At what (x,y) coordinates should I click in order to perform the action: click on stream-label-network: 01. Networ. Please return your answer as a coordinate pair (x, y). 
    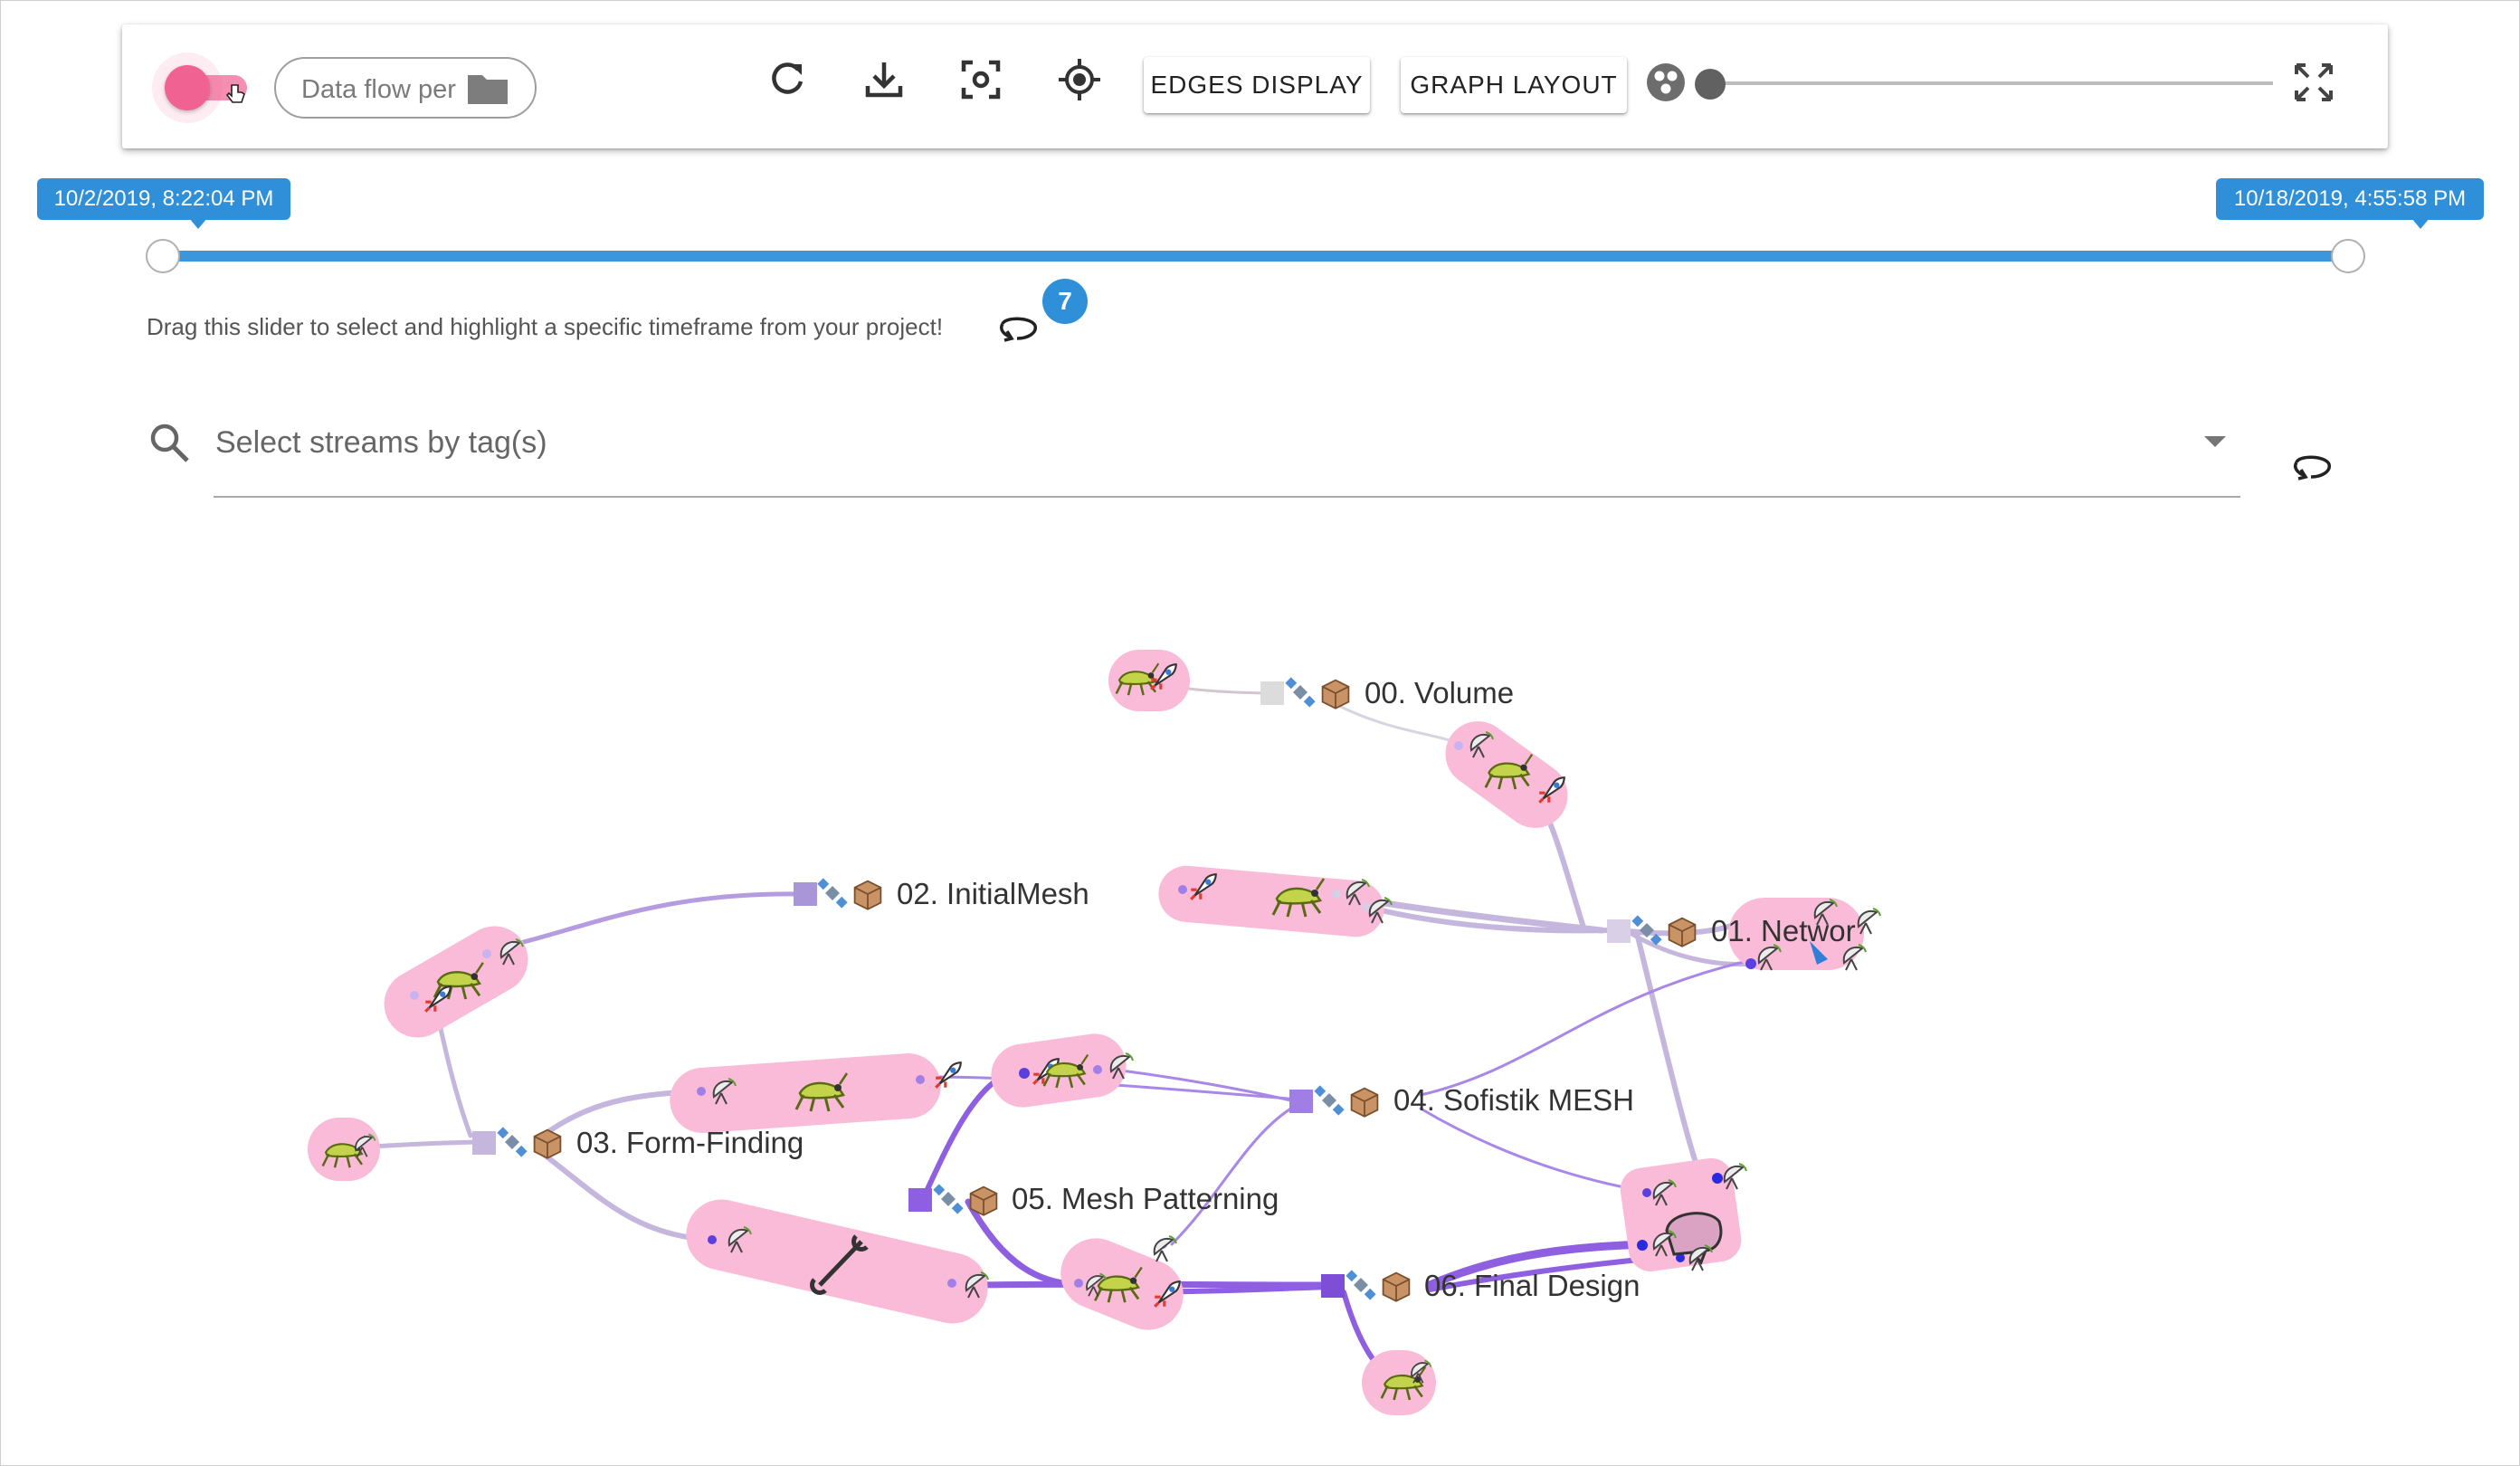
    Looking at the image, I should click on (1784, 930).